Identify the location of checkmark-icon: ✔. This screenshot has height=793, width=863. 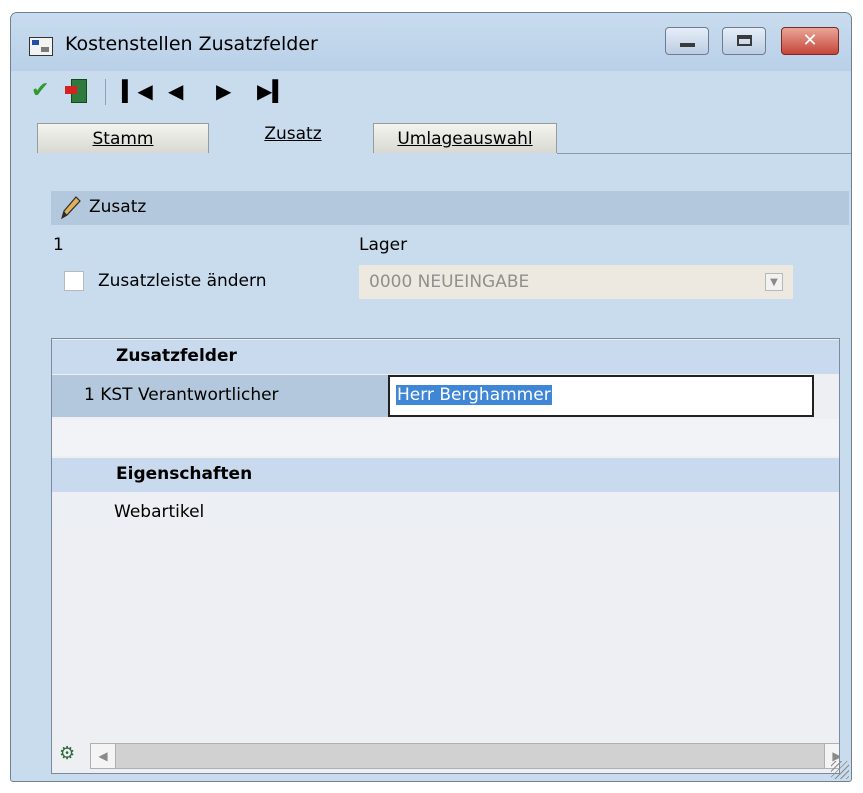
(40, 91).